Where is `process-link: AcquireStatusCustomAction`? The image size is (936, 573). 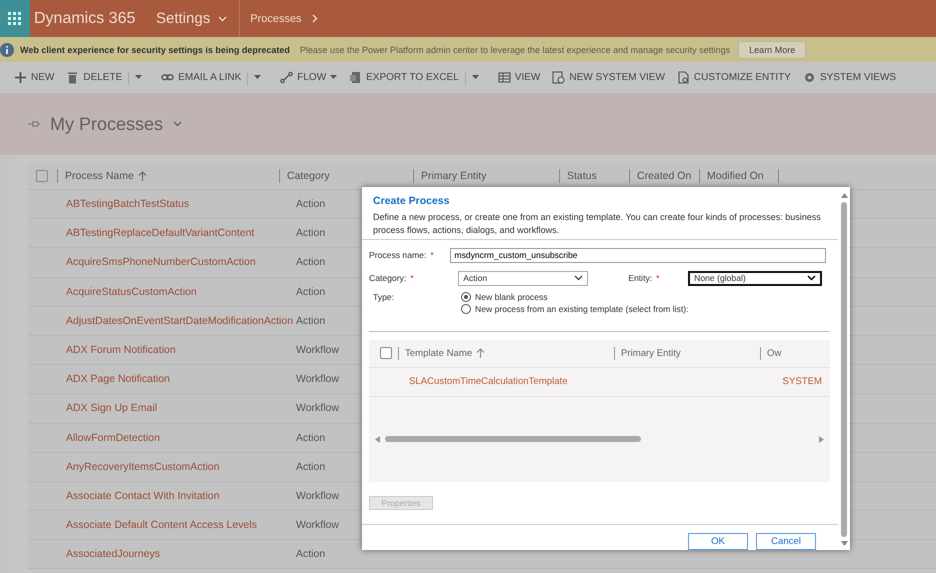 process-link: AcquireStatusCustomAction is located at coordinates (181, 292).